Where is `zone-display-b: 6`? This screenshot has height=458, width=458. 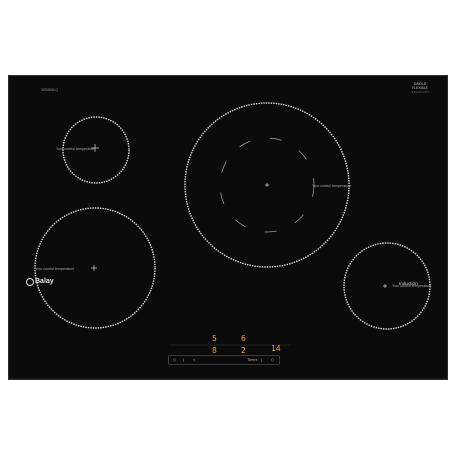 zone-display-b: 6 is located at coordinates (243, 338).